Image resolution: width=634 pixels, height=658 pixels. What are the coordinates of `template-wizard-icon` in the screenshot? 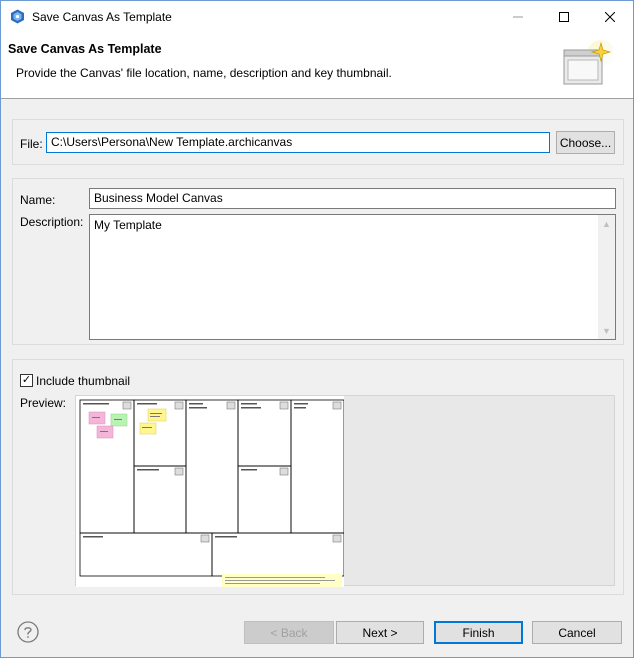 It's located at (588, 62).